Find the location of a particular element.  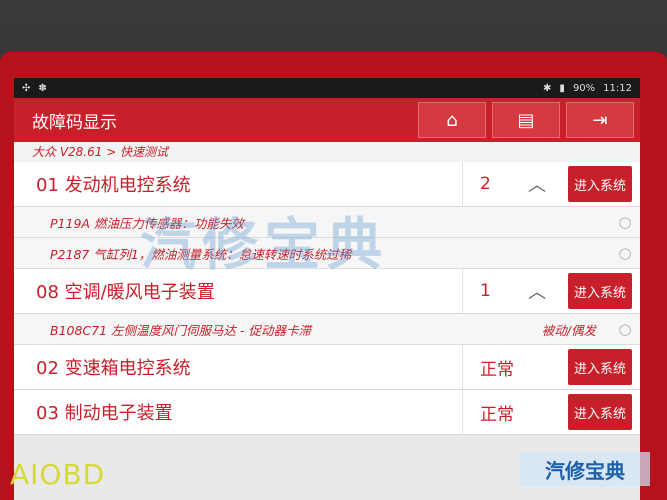

page-title: 故障码显示 is located at coordinates (74, 122).